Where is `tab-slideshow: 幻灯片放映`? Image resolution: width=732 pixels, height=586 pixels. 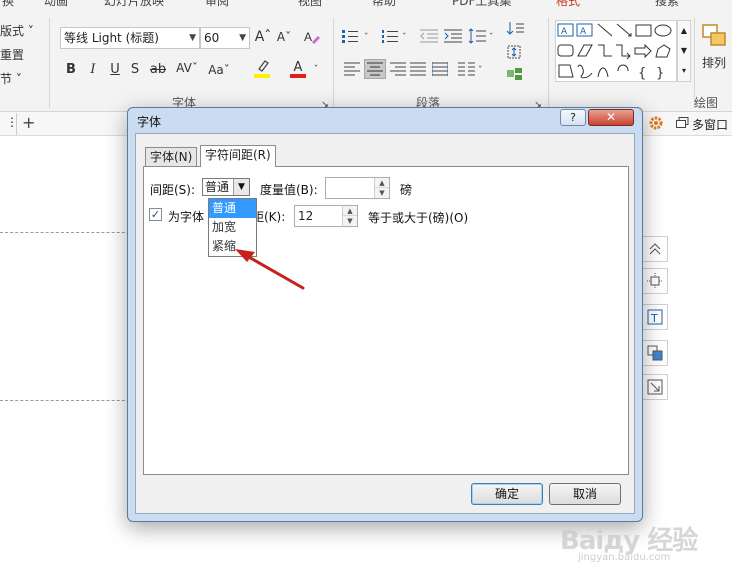 tab-slideshow: 幻灯片放映 is located at coordinates (134, 4).